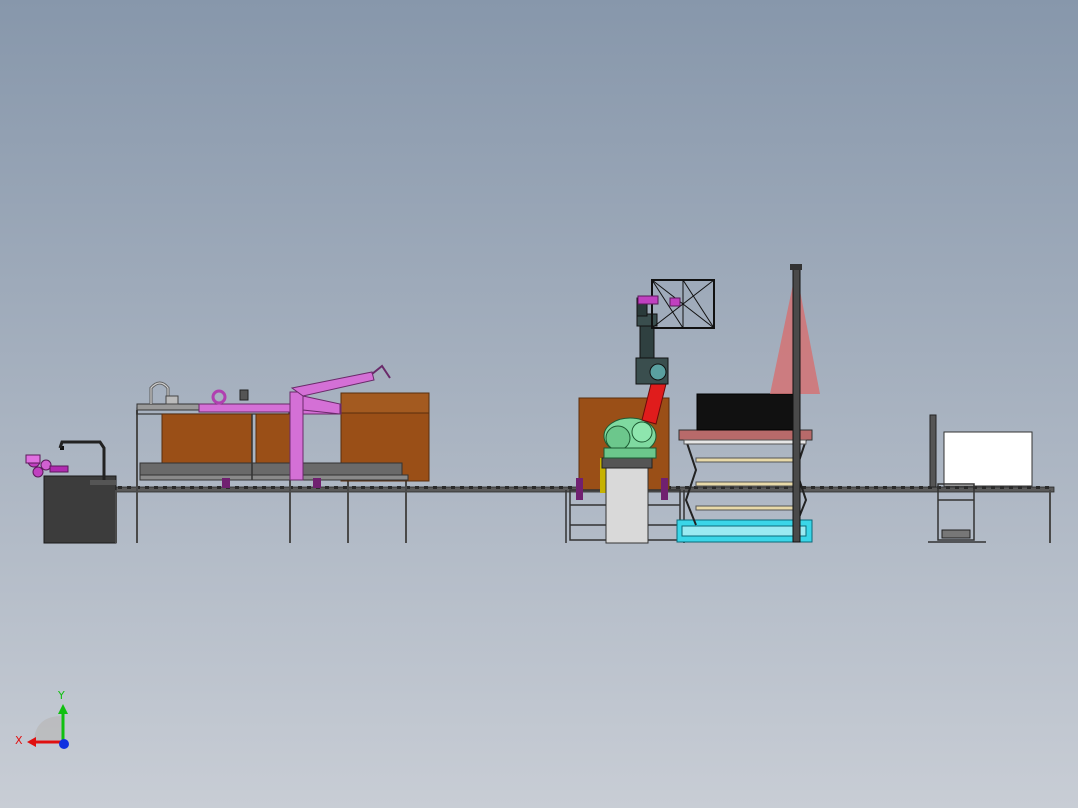  I want to click on robot-base, so click(630, 438).